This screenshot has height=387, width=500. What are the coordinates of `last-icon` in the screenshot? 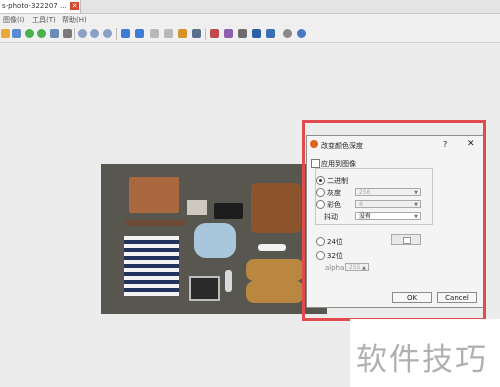 It's located at (168, 33).